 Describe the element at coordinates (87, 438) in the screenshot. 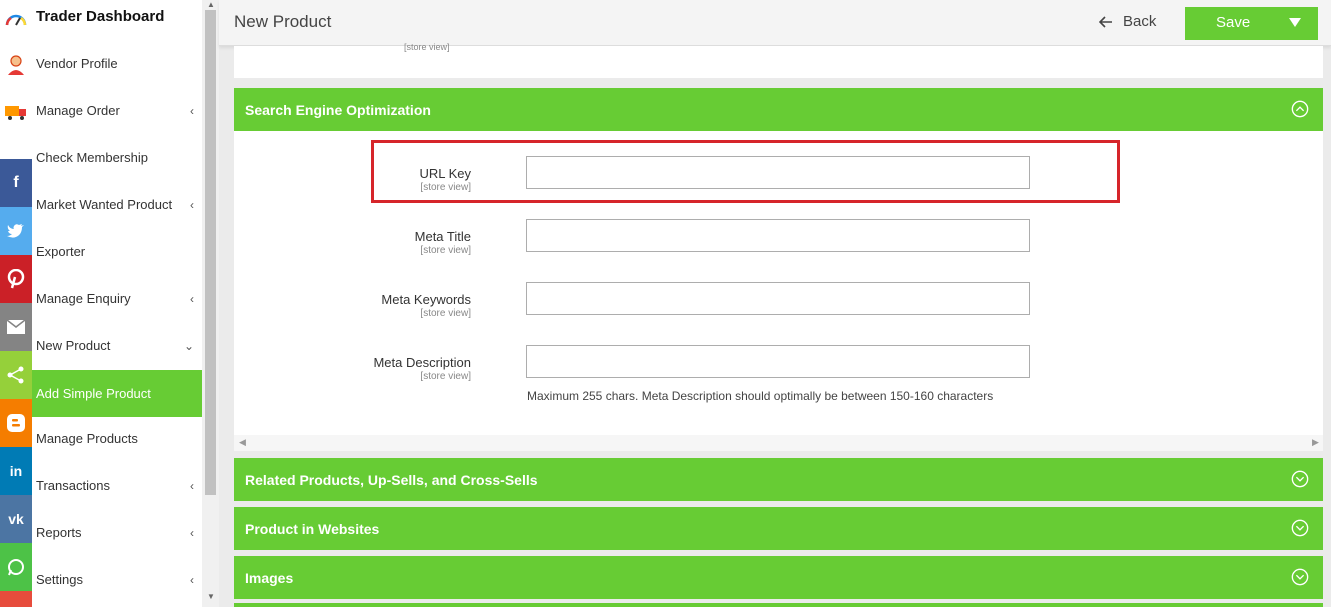

I see `sidebar-item-label: Manage Products` at that location.